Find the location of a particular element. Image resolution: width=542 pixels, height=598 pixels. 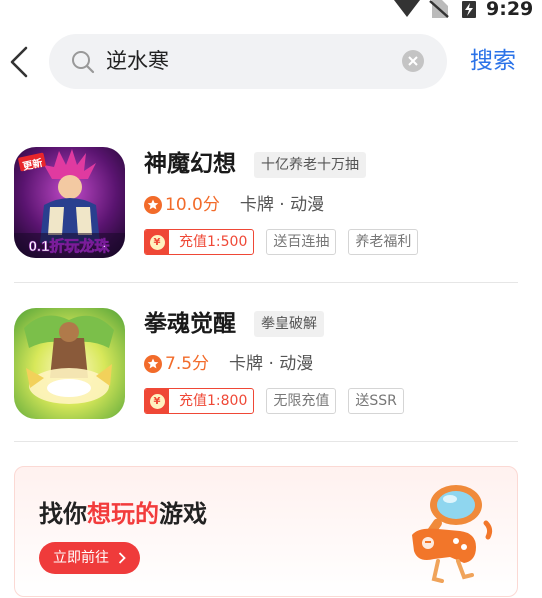

rating-row: 10.0分 卡牌 · 动漫 is located at coordinates (234, 205).